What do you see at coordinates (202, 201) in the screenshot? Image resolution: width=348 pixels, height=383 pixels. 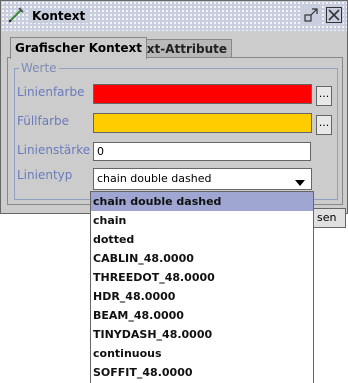 I see `dropdown-option: chain double dashed` at bounding box center [202, 201].